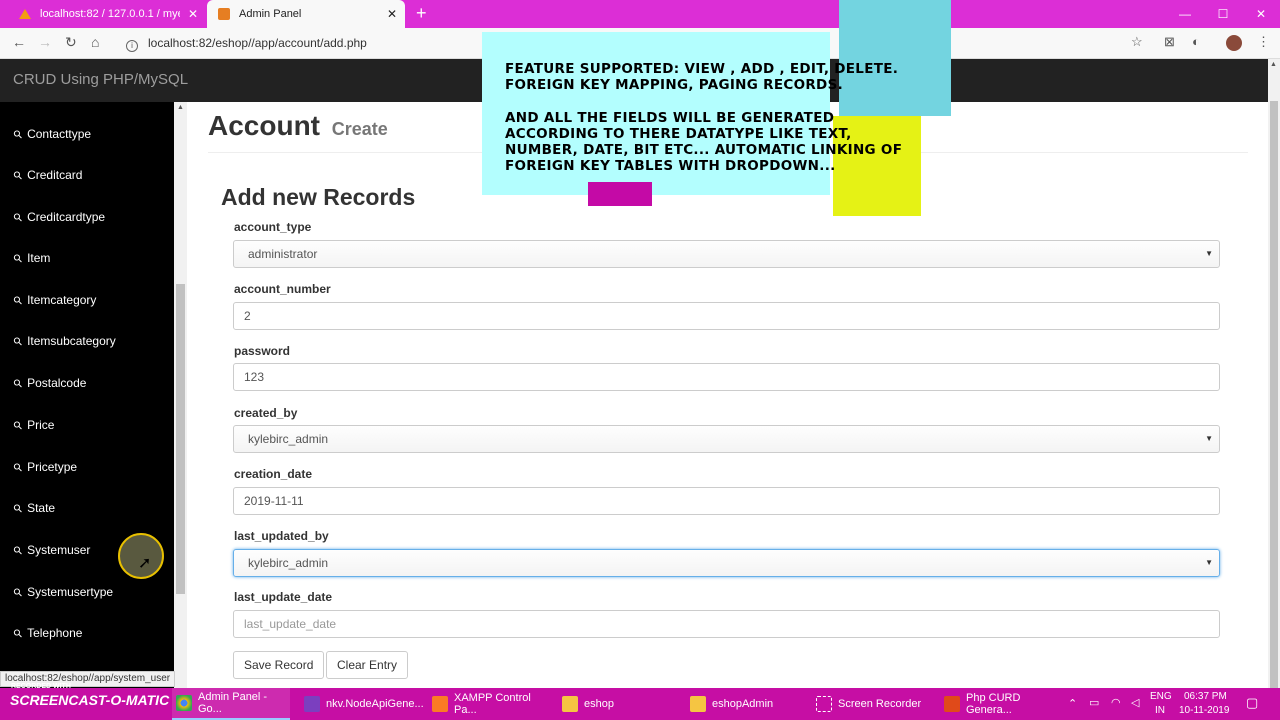  What do you see at coordinates (180, 439) in the screenshot?
I see `sidebar-scroll-thumb` at bounding box center [180, 439].